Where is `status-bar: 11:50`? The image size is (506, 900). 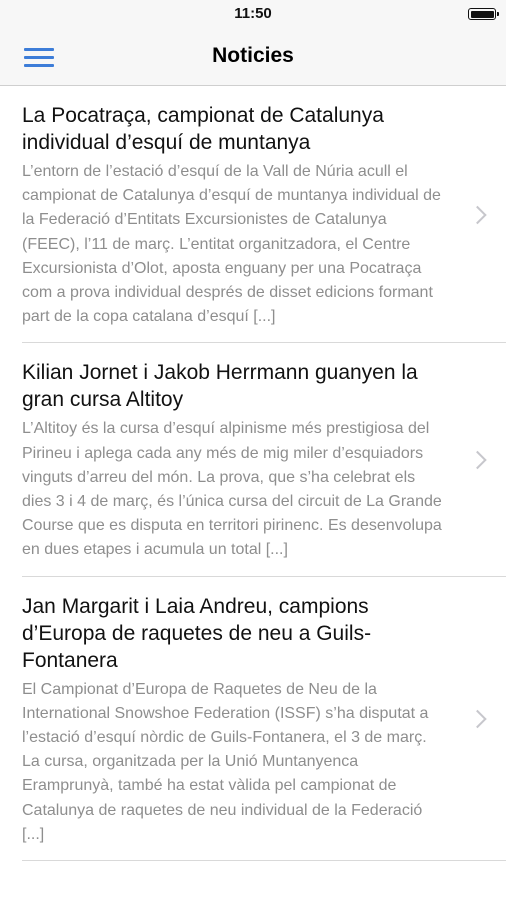
status-bar: 11:50 is located at coordinates (253, 14).